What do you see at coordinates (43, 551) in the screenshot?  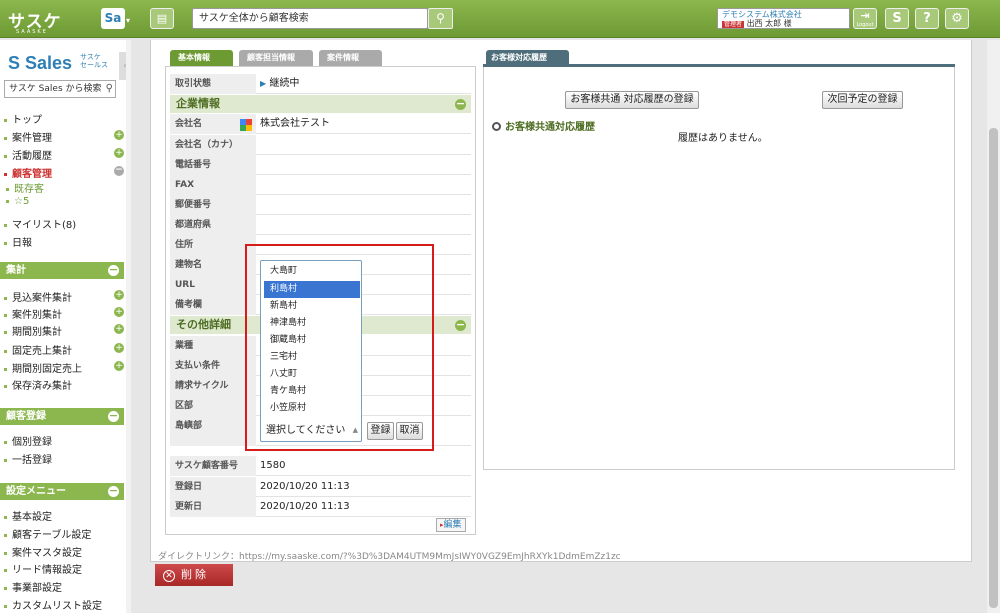 I see `nav-deal-master: 案件マスタ設定` at bounding box center [43, 551].